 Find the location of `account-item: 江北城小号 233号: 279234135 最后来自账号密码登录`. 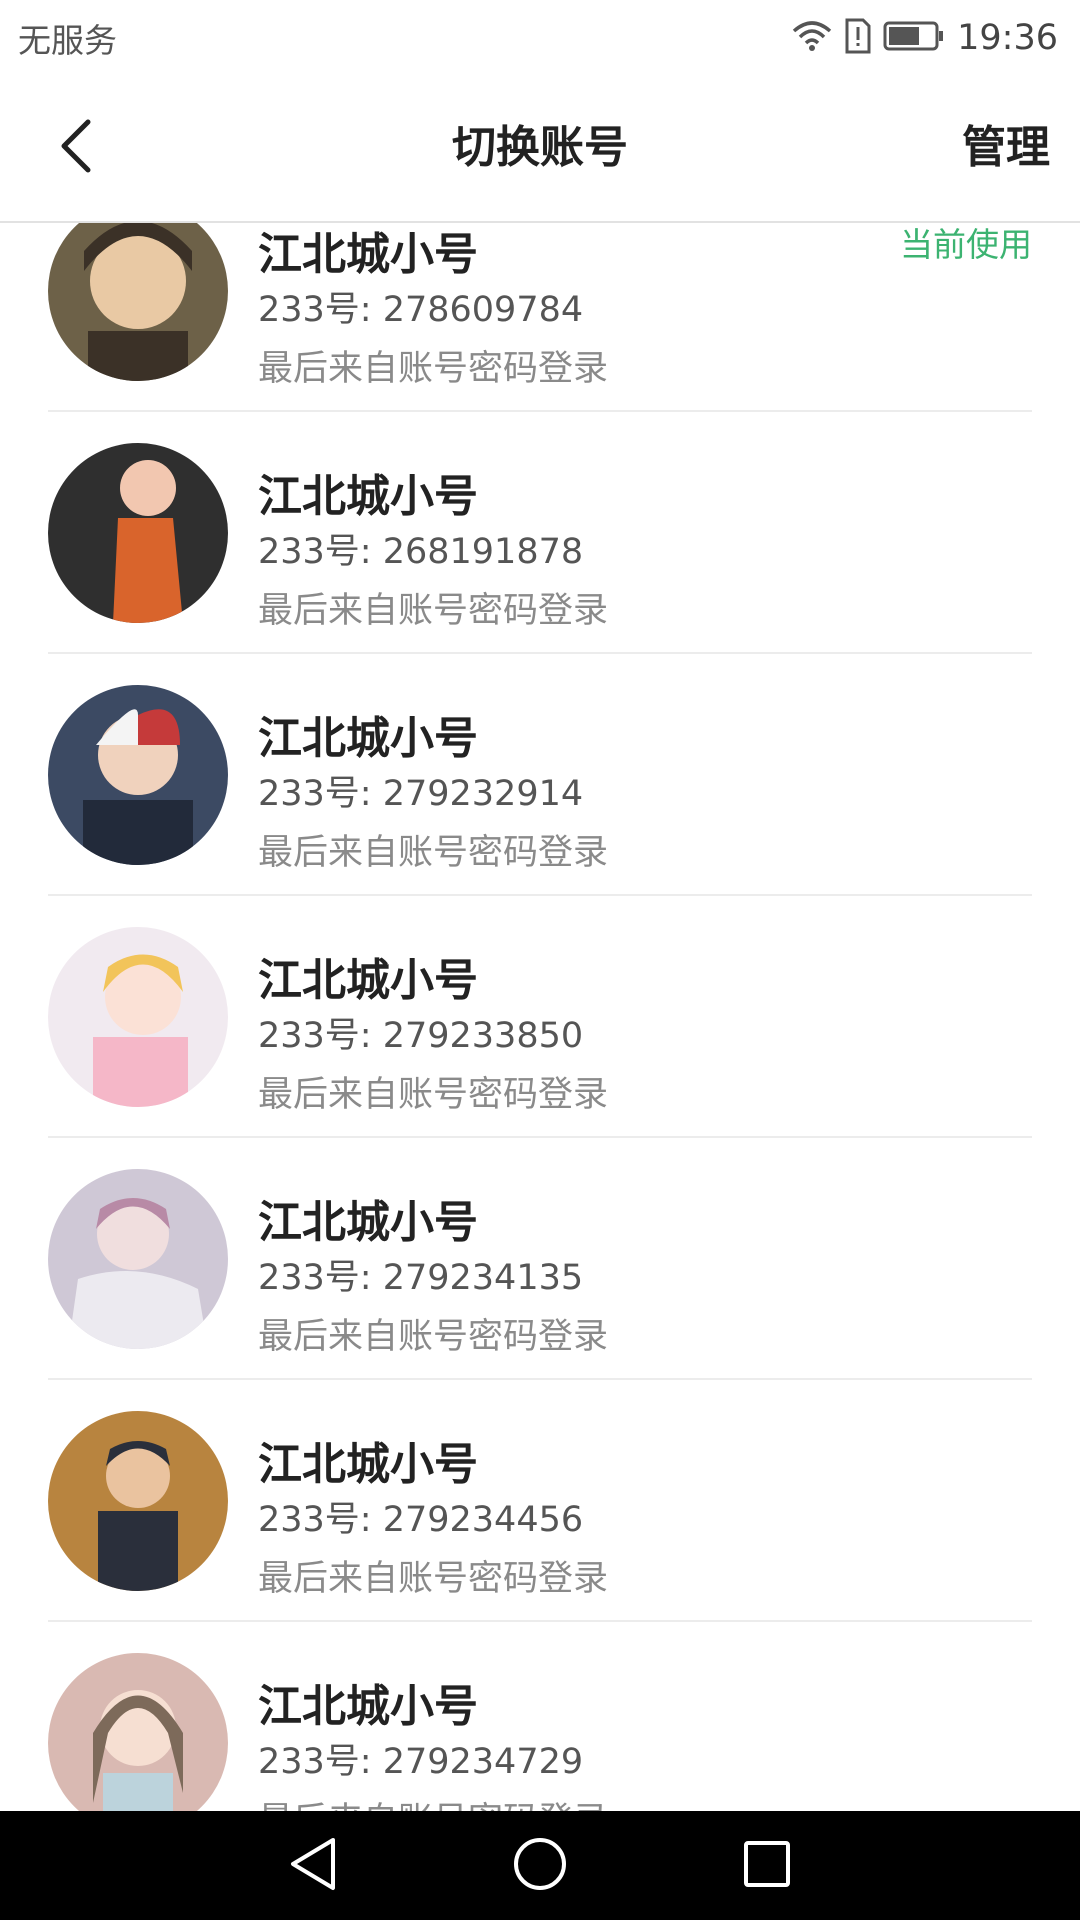

account-item: 江北城小号 233号: 279234135 最后来自账号密码登录 is located at coordinates (540, 1259).